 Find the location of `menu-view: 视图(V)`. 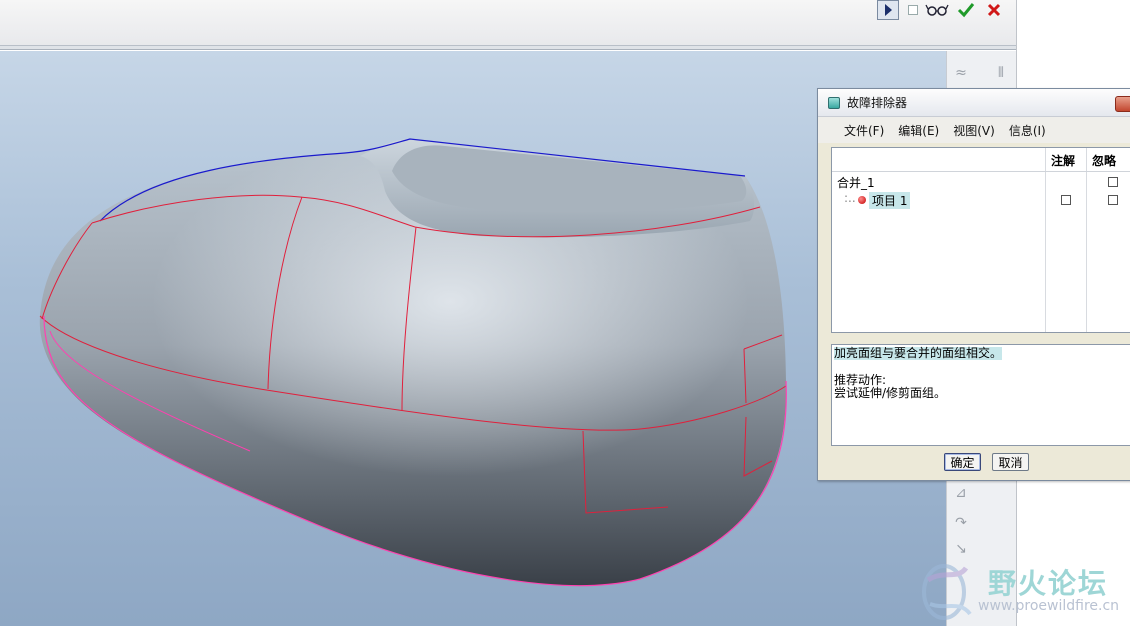

menu-view: 视图(V) is located at coordinates (974, 130).